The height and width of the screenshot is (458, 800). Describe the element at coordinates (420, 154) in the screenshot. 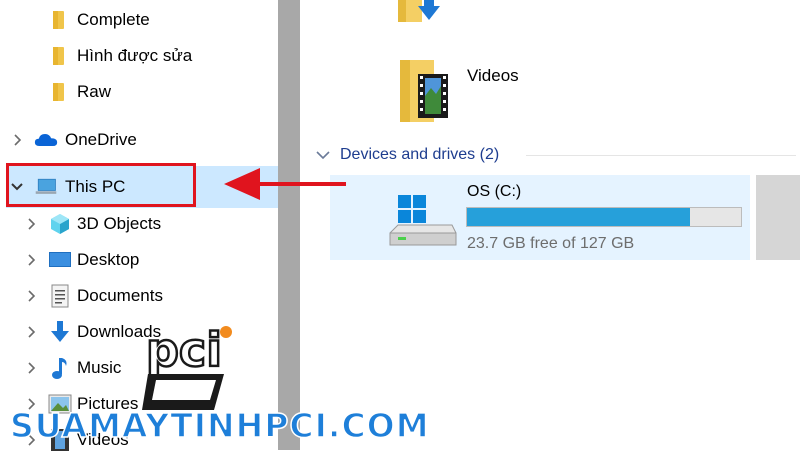

I see `section-title: Devices and drives (2)` at that location.